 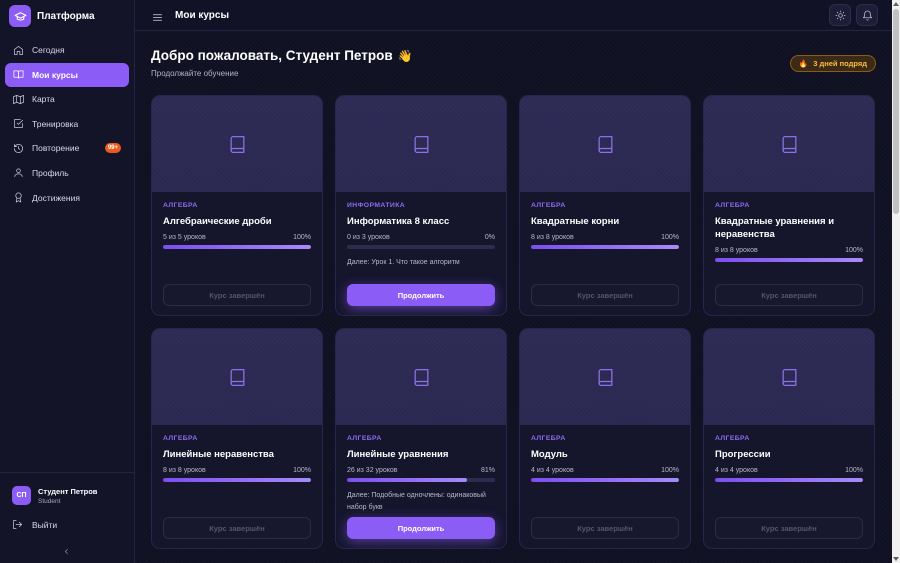 What do you see at coordinates (50, 172) in the screenshot?
I see `sidebar-item-label: Профиль` at bounding box center [50, 172].